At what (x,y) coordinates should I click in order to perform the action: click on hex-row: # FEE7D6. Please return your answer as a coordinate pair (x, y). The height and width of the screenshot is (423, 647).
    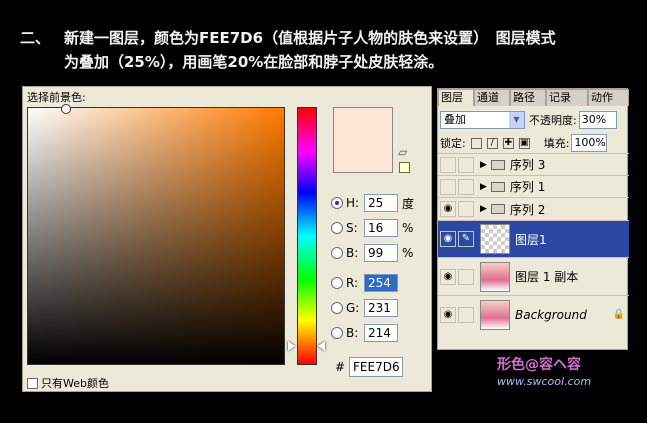
    Looking at the image, I should click on (369, 367).